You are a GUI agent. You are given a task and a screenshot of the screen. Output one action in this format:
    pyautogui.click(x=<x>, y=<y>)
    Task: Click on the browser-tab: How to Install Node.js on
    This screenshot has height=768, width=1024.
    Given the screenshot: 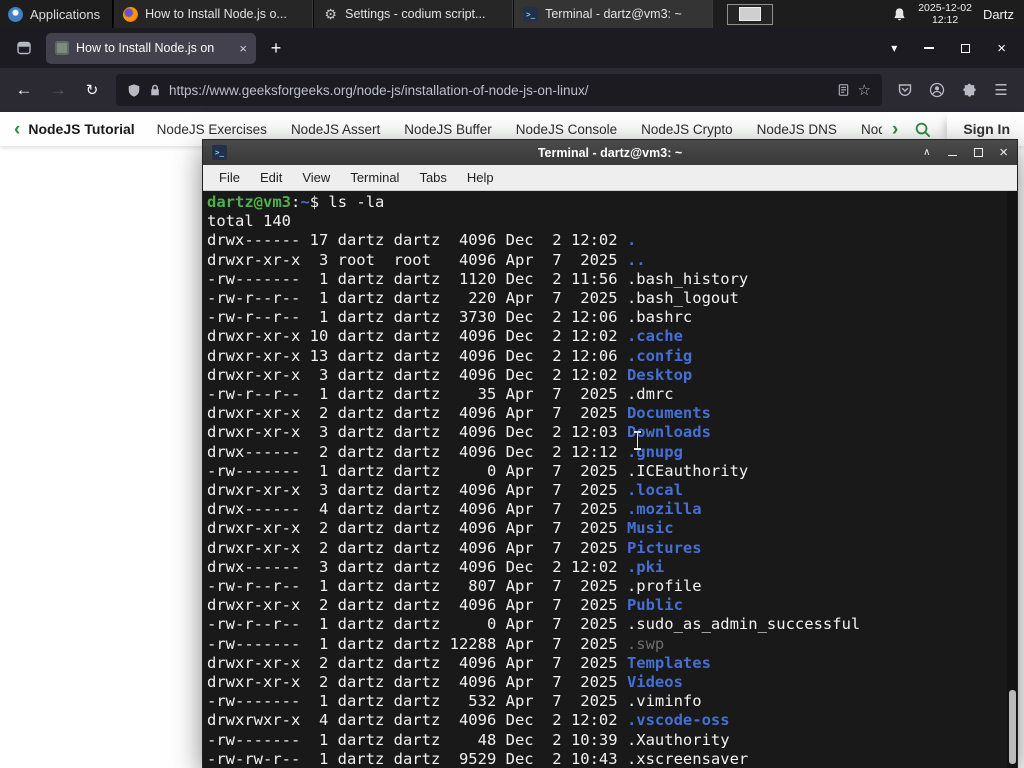 What is the action you would take?
    pyautogui.click(x=151, y=48)
    